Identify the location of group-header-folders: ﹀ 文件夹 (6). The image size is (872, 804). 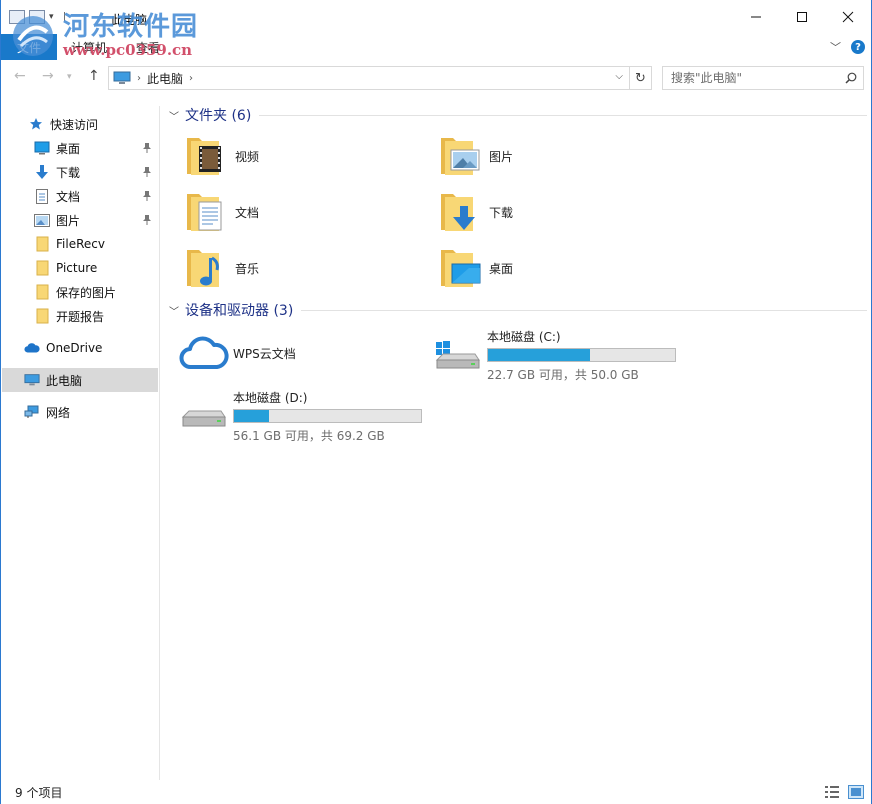
(517, 115).